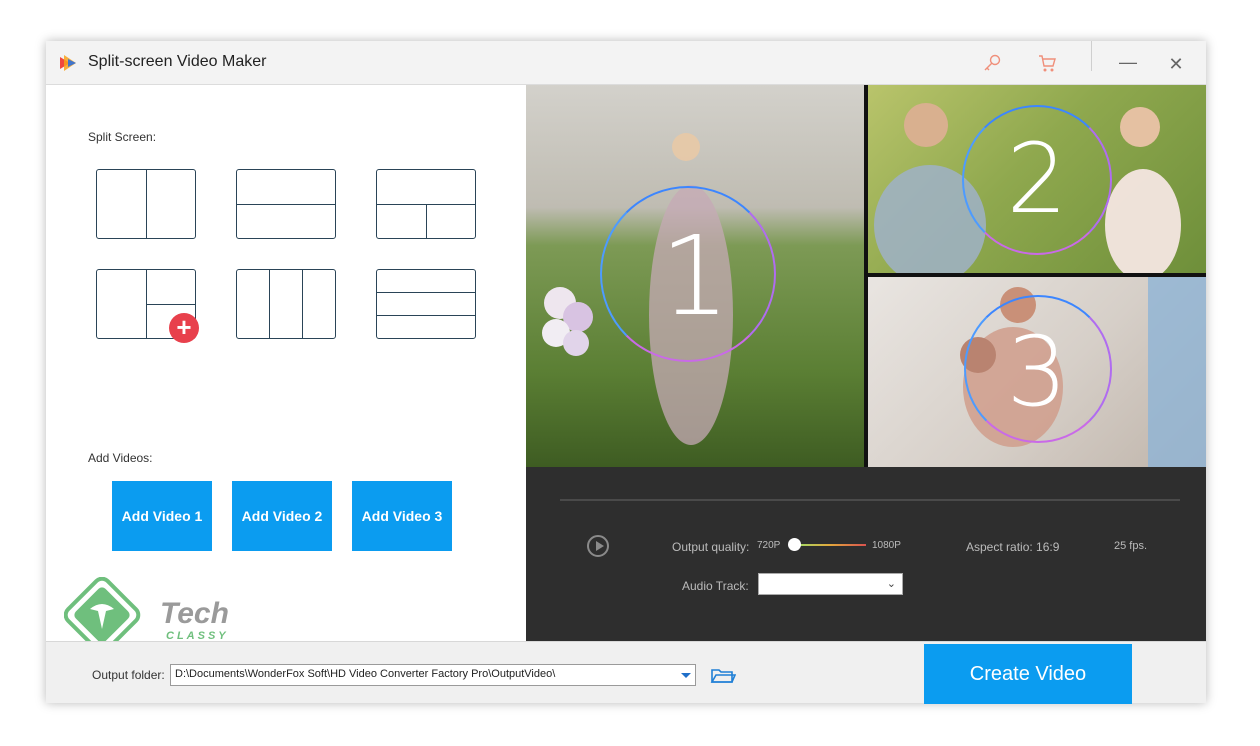 This screenshot has width=1260, height=746. I want to click on output-folder-label: Output folder:, so click(128, 675).